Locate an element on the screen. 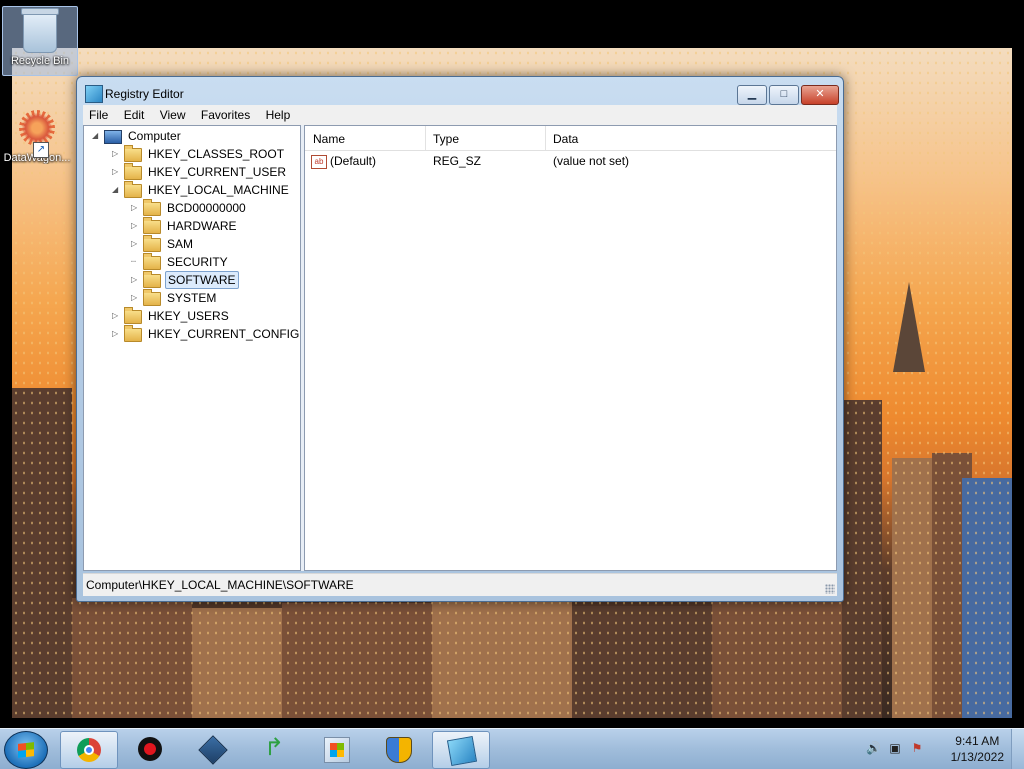 This screenshot has width=1024, height=769. taskbar: 🔊 ▣ ⚑ 9:41 AM 1/13/2022 is located at coordinates (512, 748).